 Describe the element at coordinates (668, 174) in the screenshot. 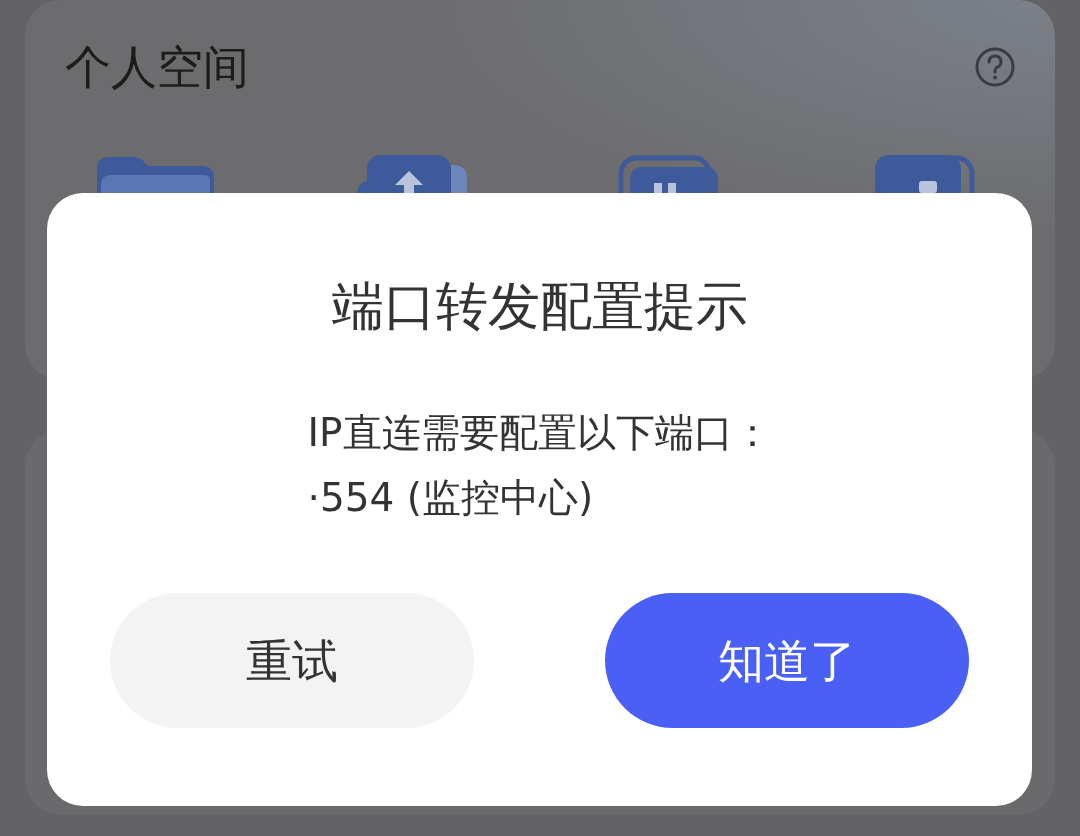

I see `stacked-tile-icon` at that location.